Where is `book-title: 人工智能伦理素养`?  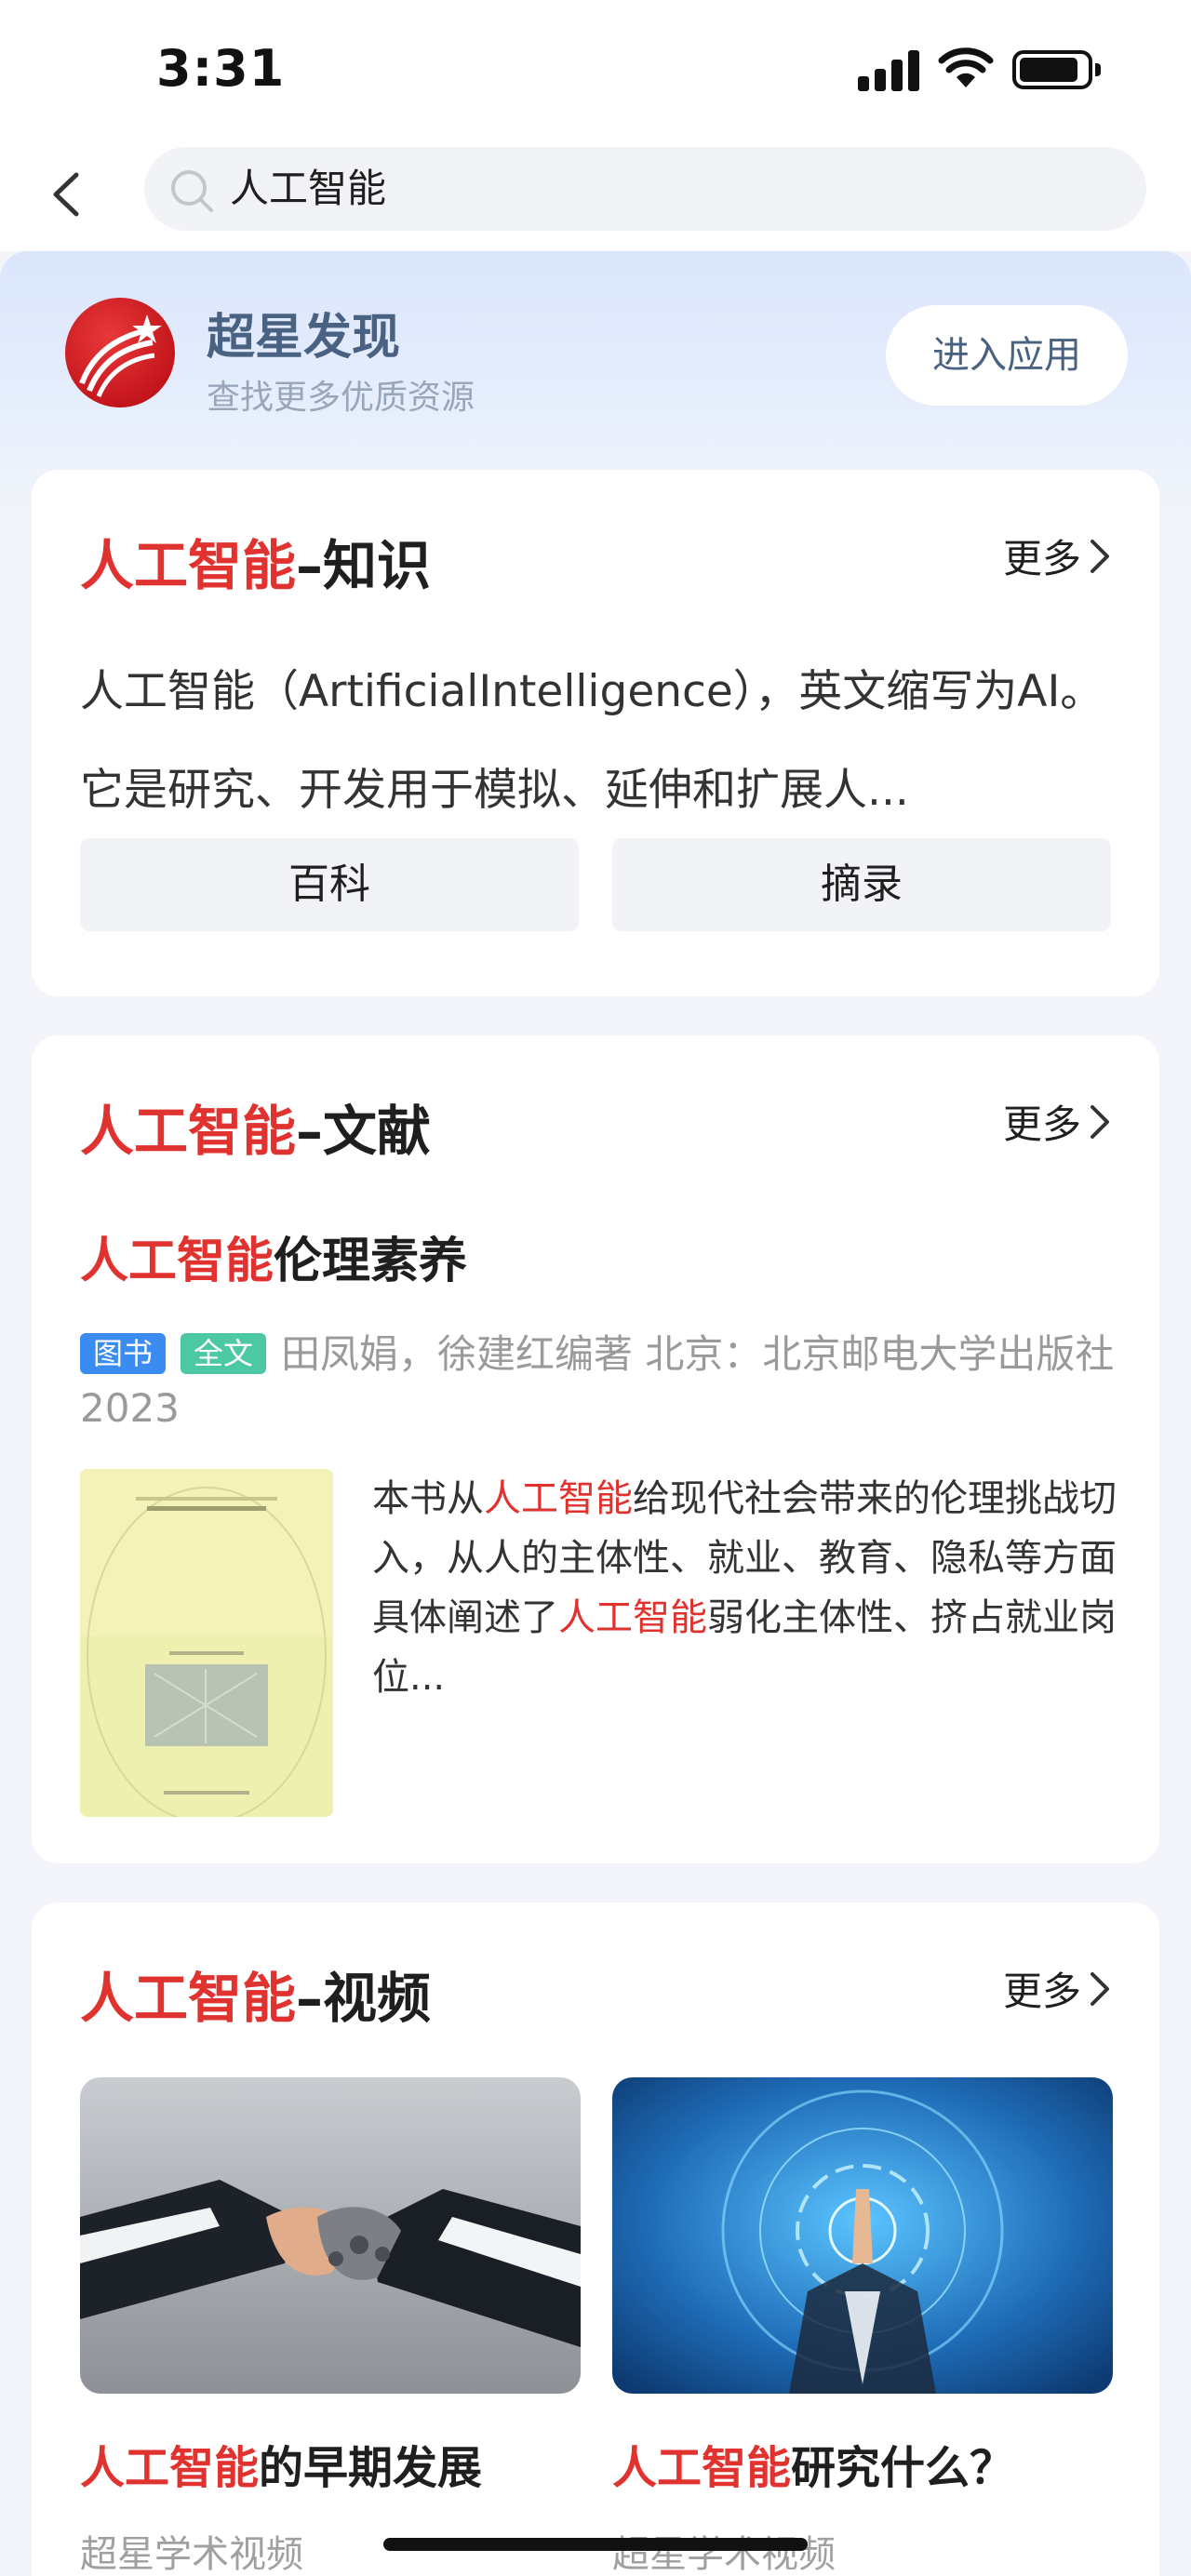
book-title: 人工智能伦理素养 is located at coordinates (273, 1256).